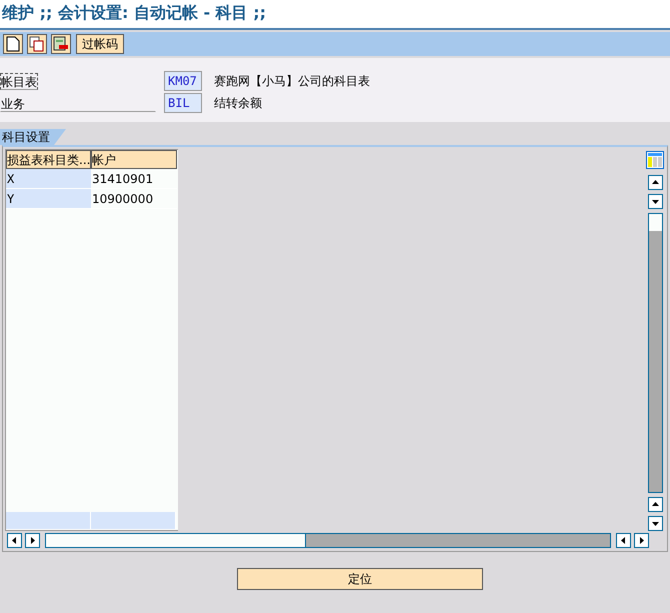 The height and width of the screenshot is (613, 670). What do you see at coordinates (238, 103) in the screenshot?
I see `field-description: 结转余额` at bounding box center [238, 103].